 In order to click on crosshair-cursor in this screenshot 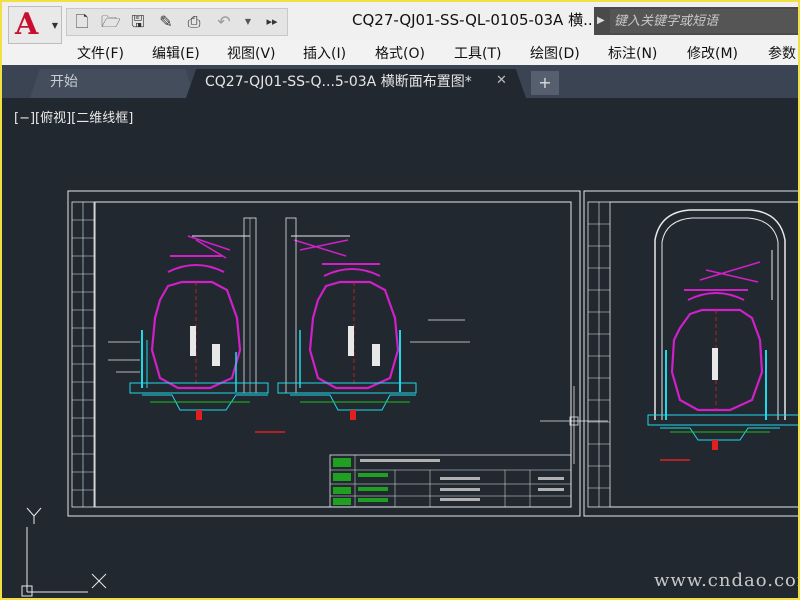, I will do `click(574, 425)`.